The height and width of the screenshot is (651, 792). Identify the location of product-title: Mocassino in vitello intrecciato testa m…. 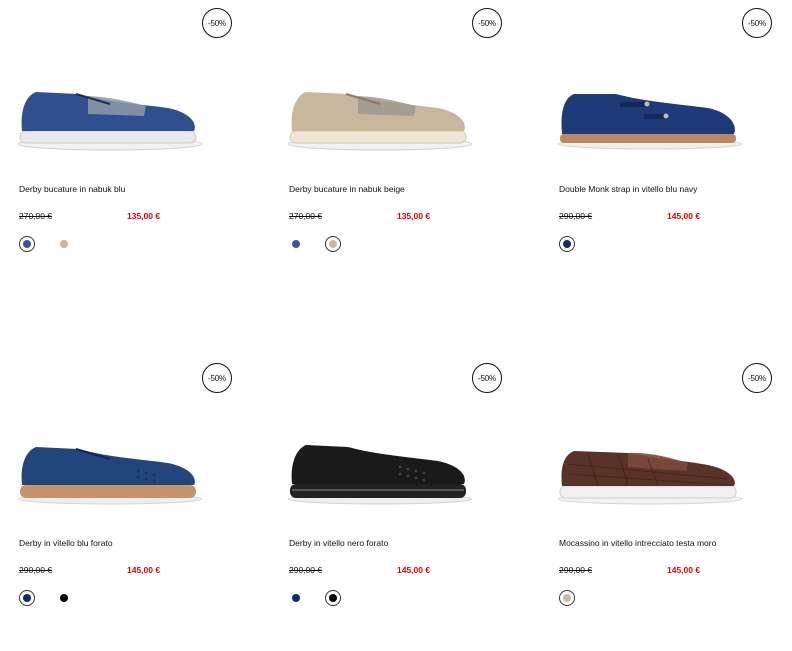
(637, 543).